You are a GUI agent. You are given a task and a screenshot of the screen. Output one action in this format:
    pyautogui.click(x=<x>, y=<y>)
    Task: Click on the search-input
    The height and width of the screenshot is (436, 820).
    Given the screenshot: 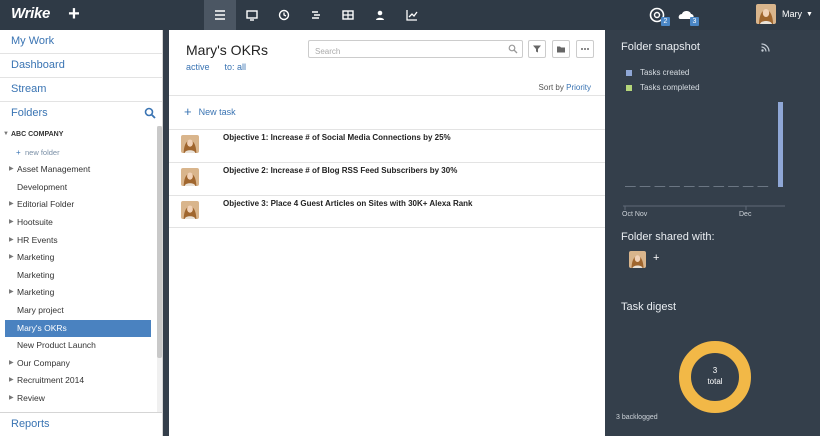 What is the action you would take?
    pyautogui.click(x=404, y=51)
    